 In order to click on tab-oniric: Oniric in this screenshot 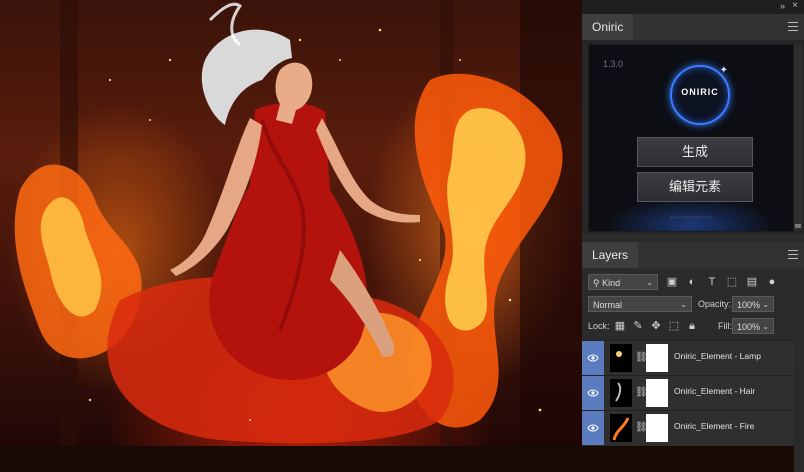, I will do `click(608, 27)`.